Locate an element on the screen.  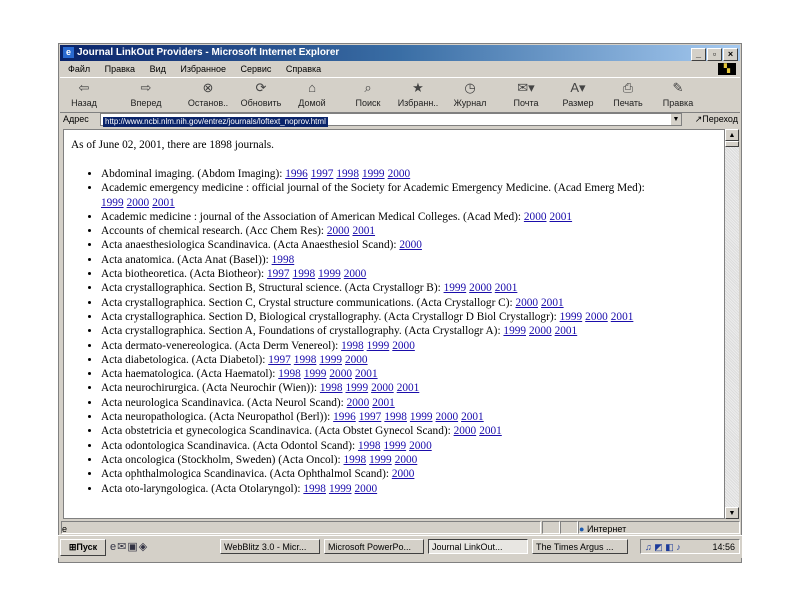
go-button: ↗Переход is located at coordinates (716, 119).